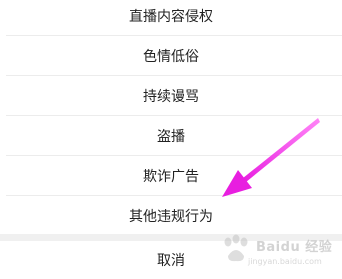 The width and height of the screenshot is (342, 279). I want to click on menu-item-label: 盗播, so click(171, 136).